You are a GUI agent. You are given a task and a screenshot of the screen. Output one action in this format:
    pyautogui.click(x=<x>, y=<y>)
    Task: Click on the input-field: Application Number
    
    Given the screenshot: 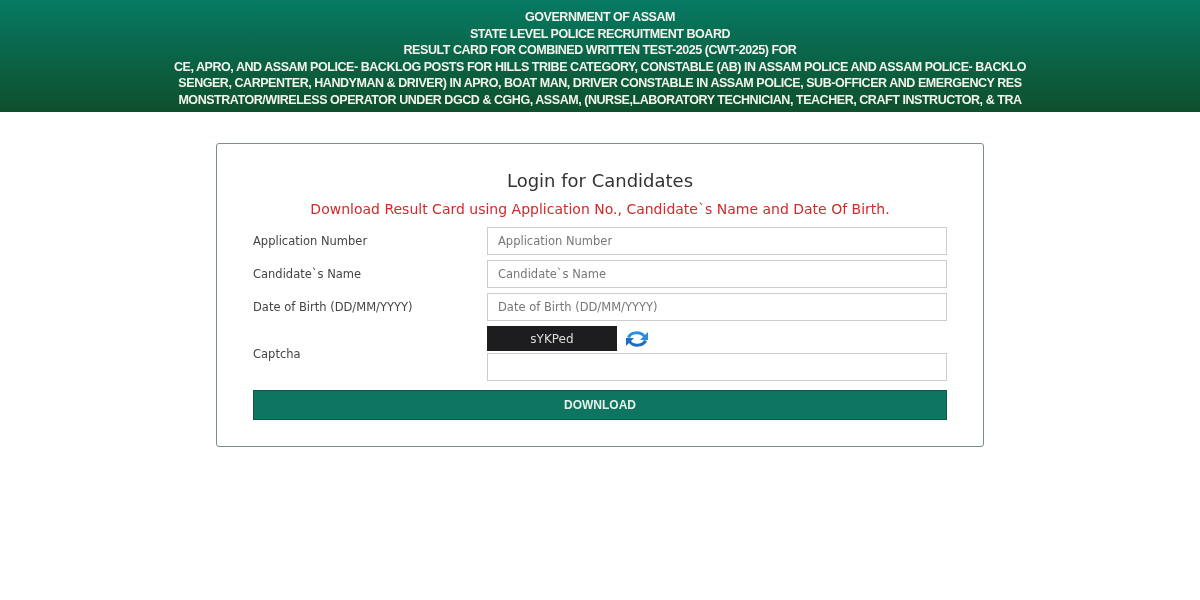 What is the action you would take?
    pyautogui.click(x=717, y=241)
    